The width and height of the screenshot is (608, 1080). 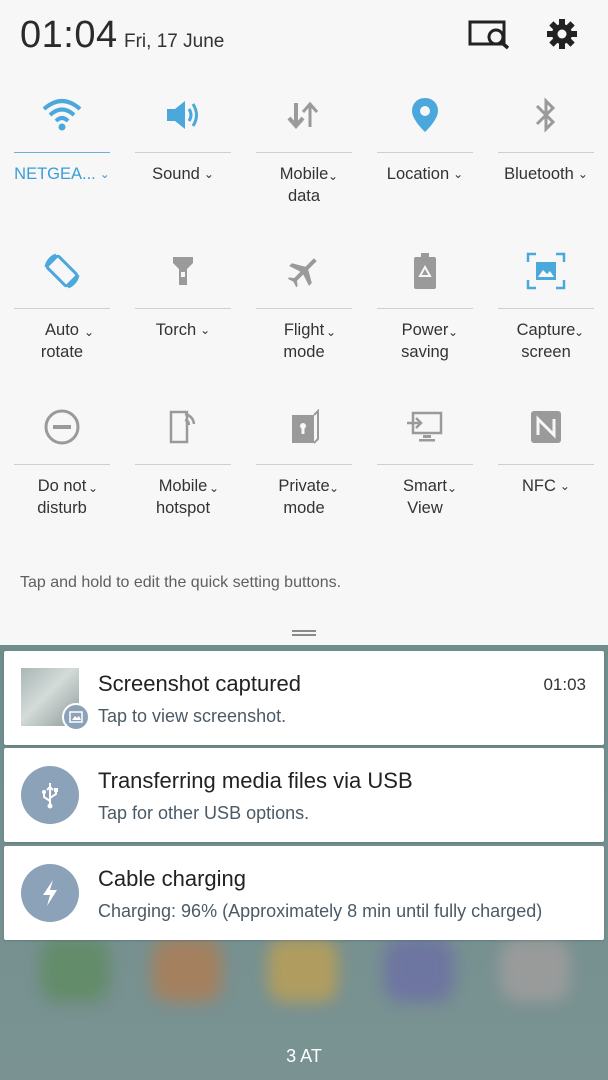 I want to click on wifi-icon, so click(x=62, y=115).